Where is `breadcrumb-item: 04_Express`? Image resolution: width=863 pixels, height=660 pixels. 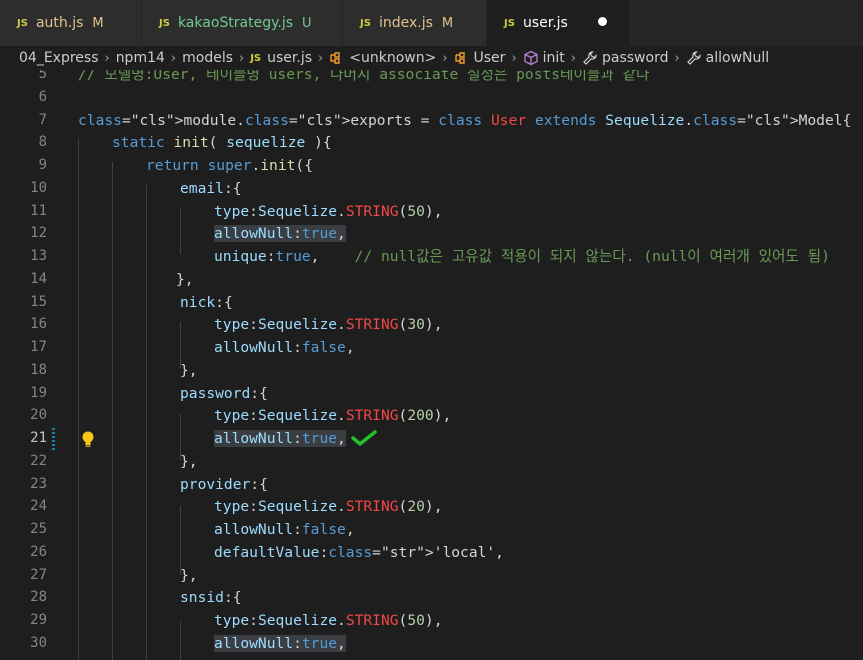 breadcrumb-item: 04_Express is located at coordinates (58, 58).